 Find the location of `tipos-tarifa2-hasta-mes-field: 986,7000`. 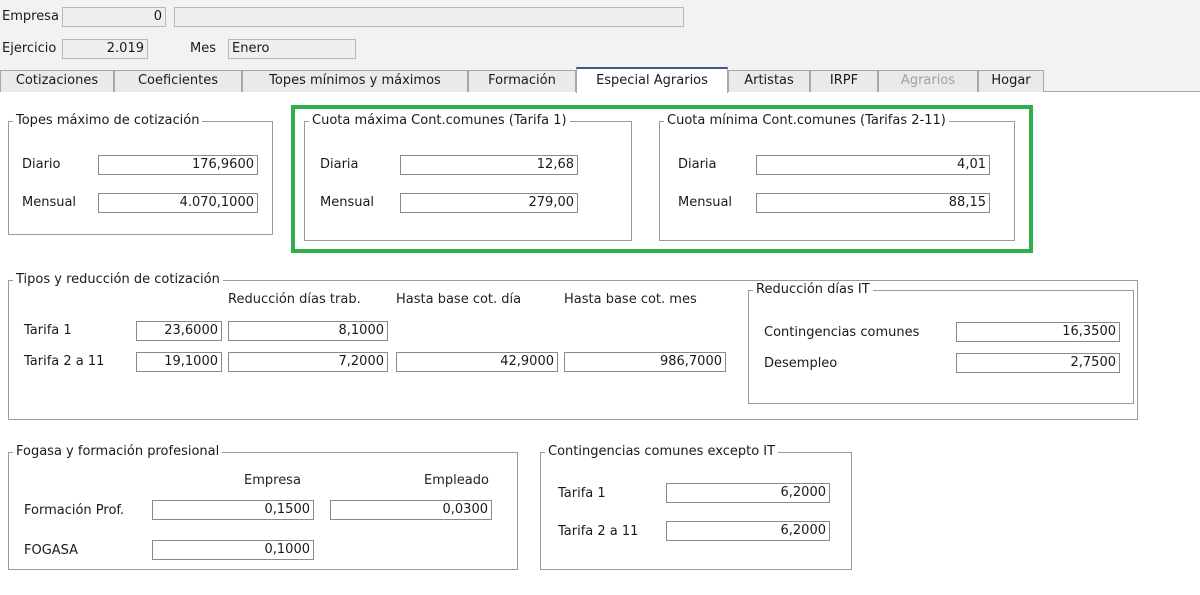

tipos-tarifa2-hasta-mes-field: 986,7000 is located at coordinates (645, 362).